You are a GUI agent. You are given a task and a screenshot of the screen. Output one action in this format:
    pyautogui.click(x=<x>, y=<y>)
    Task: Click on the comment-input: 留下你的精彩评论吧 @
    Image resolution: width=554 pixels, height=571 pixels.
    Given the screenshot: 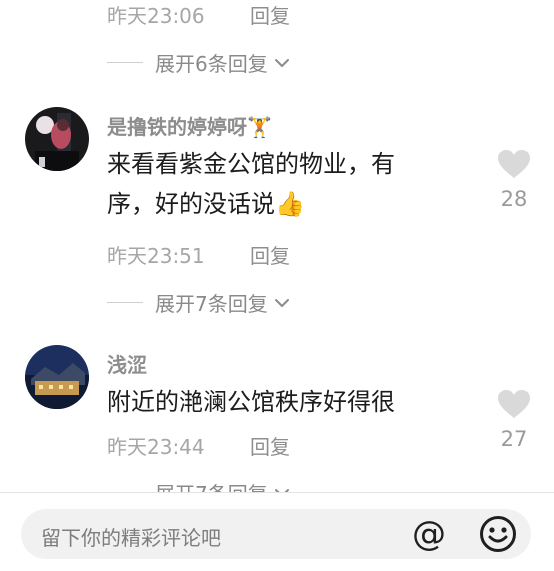 What is the action you would take?
    pyautogui.click(x=276, y=534)
    